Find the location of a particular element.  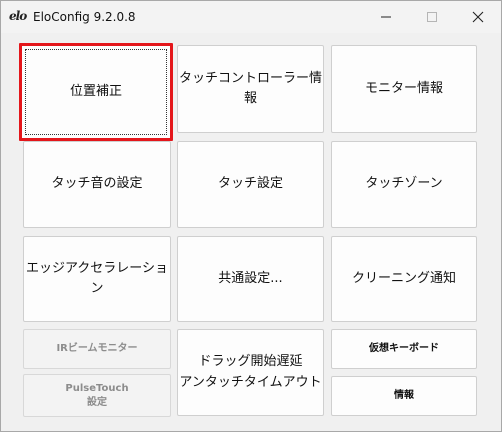

virtual-keyboard-label: 仮想キーボード is located at coordinates (404, 349).